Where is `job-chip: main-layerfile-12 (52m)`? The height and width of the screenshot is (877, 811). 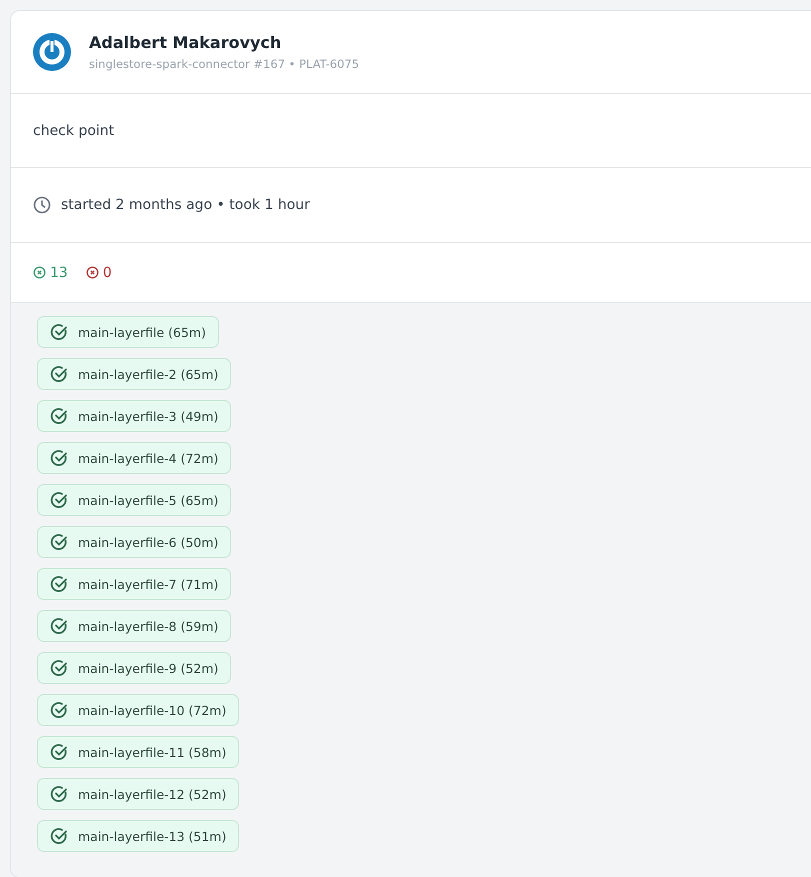
job-chip: main-layerfile-12 (52m) is located at coordinates (138, 794).